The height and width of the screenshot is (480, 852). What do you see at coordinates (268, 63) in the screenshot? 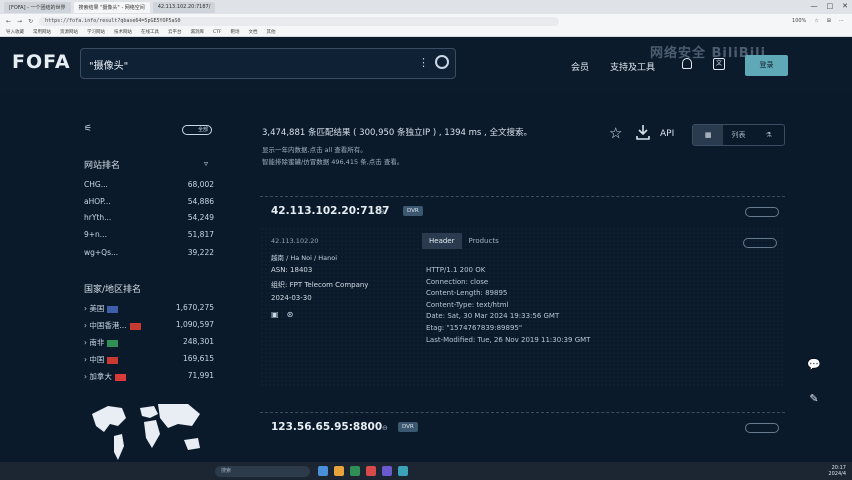
I see `search-box: "摄像头" ⋮` at bounding box center [268, 63].